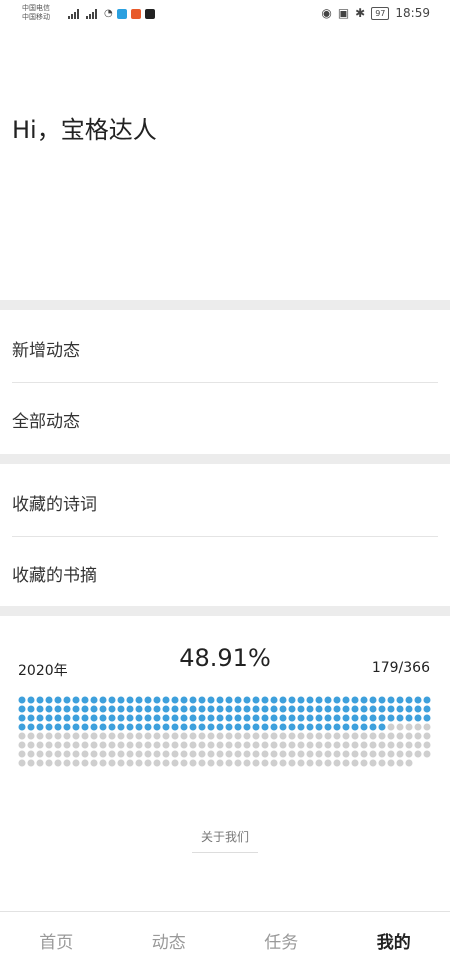 The width and height of the screenshot is (450, 974). Describe the element at coordinates (225, 501) in the screenshot. I see `menu-item-favorite-poems: 收藏的诗词` at that location.